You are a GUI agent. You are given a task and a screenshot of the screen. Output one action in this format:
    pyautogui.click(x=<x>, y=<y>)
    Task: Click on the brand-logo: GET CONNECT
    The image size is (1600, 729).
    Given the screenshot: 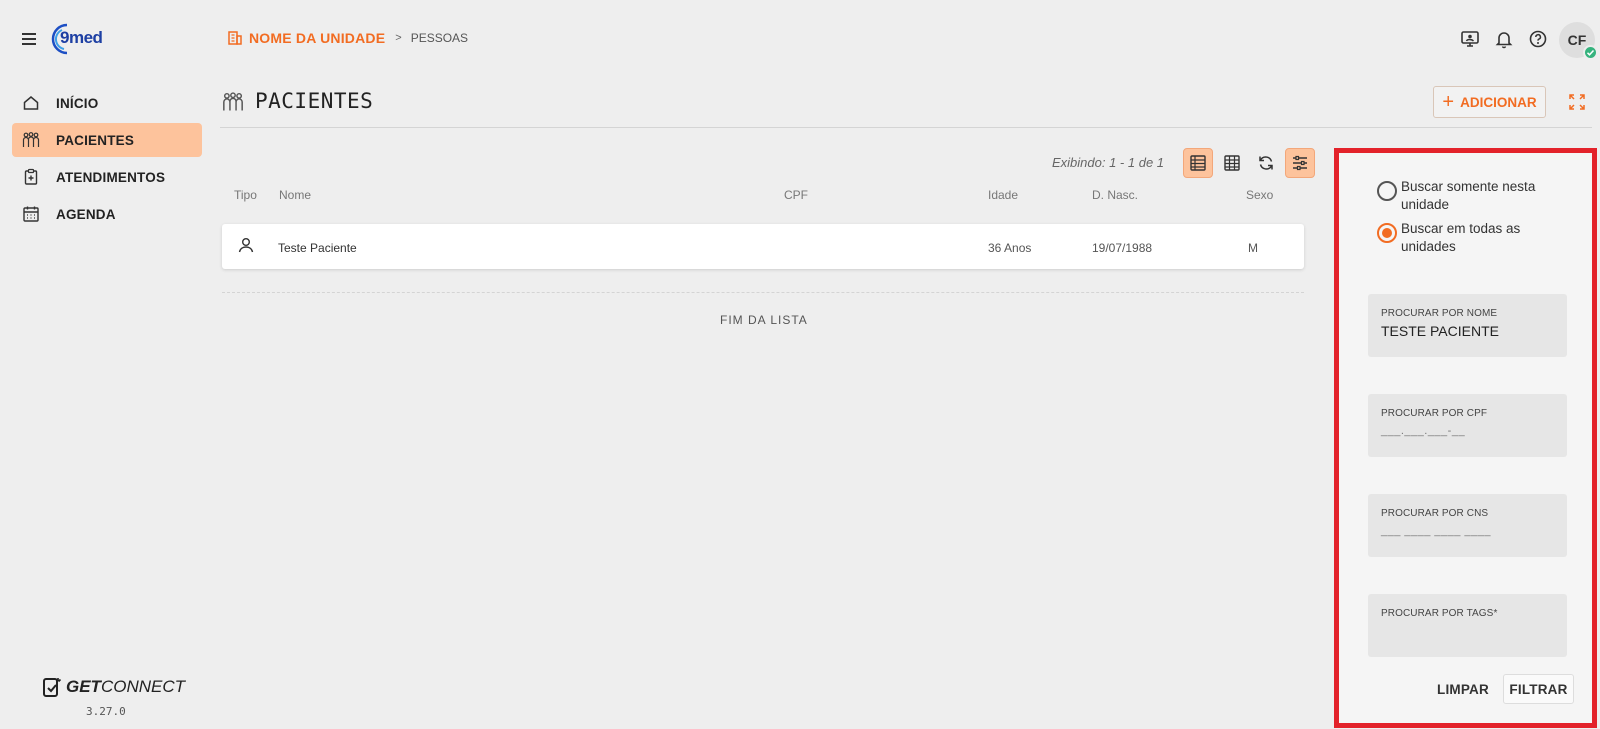 What is the action you would take?
    pyautogui.click(x=113, y=687)
    